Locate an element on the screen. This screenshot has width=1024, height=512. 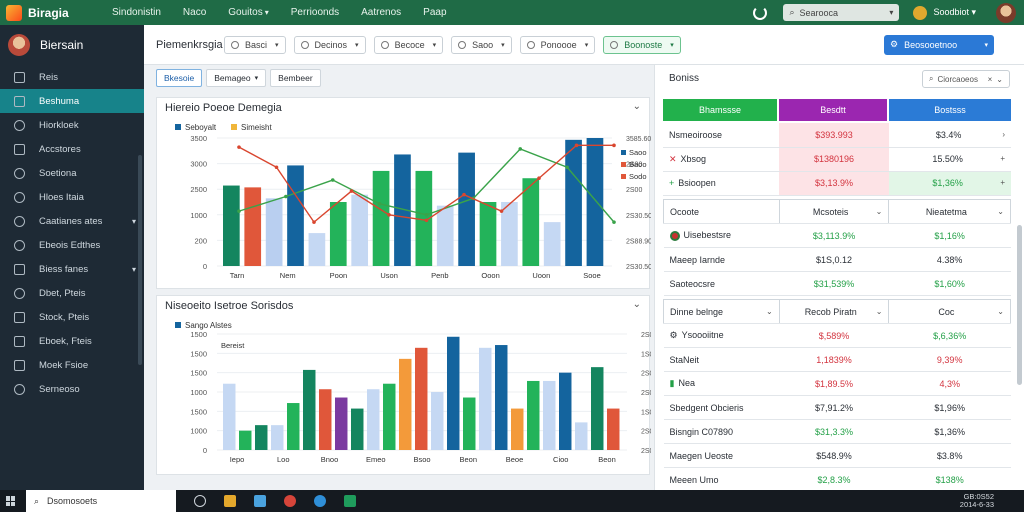
arrow-icon: › is located at coordinates (1003, 134).